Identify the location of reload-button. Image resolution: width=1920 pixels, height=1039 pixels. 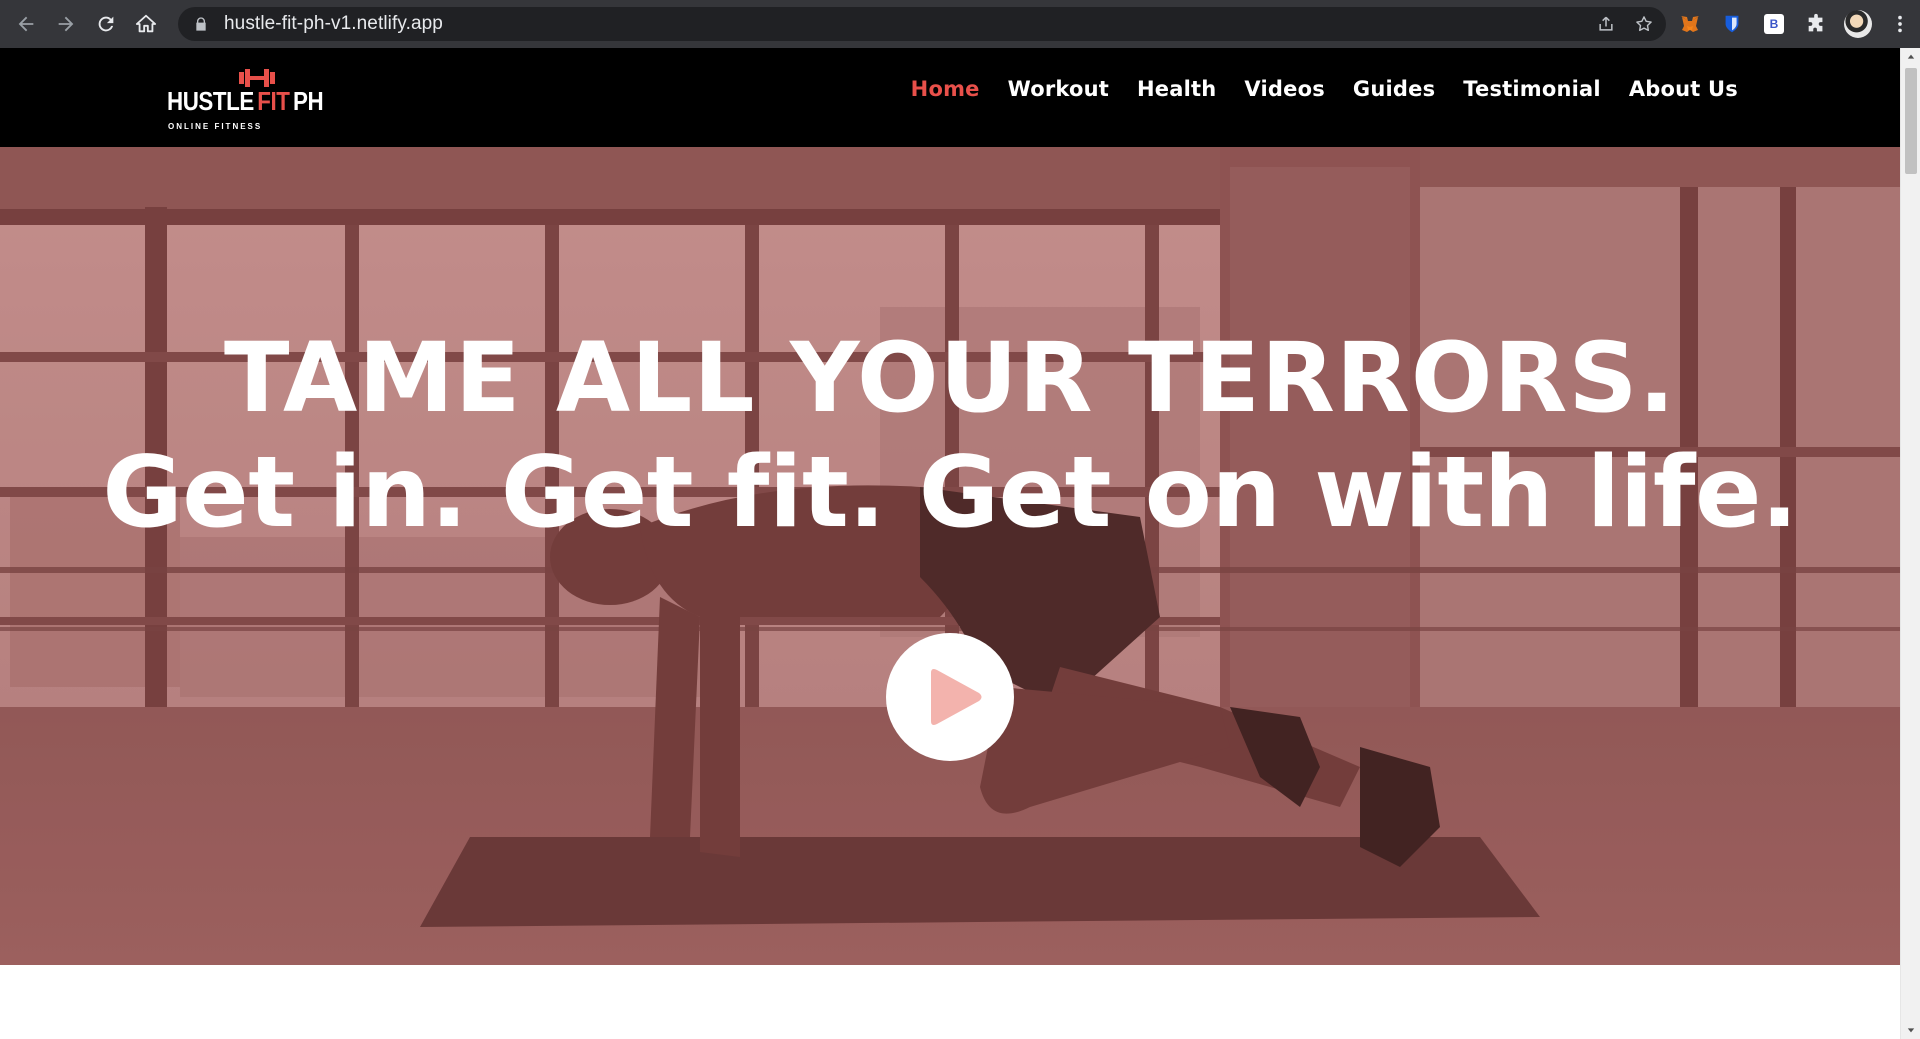
(106, 24).